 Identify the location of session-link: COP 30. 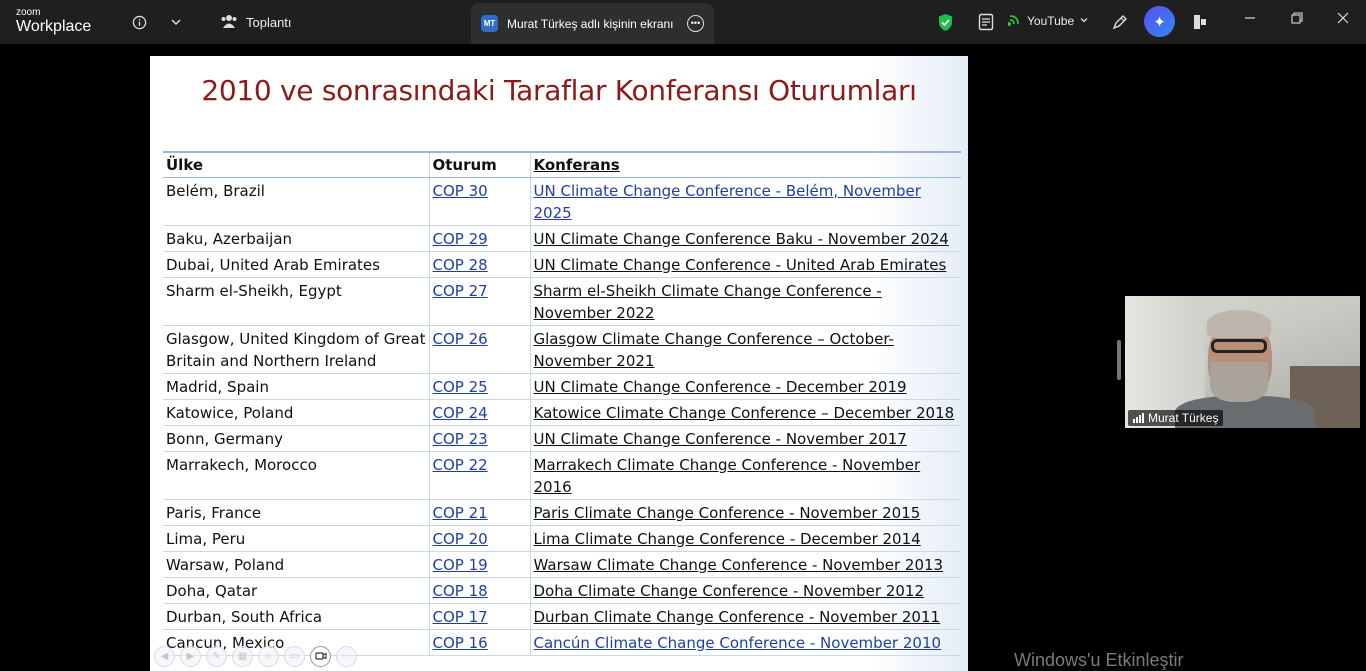
(460, 191).